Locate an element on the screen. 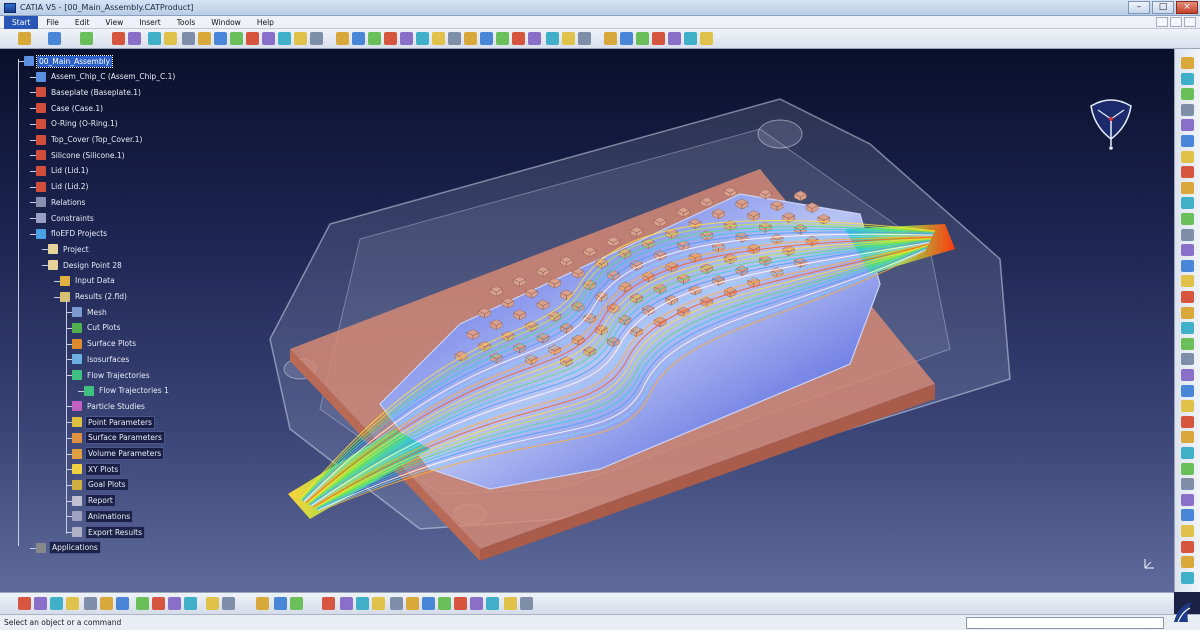 The width and height of the screenshot is (1200, 630). tree-node-relations: Relations is located at coordinates (61, 202).